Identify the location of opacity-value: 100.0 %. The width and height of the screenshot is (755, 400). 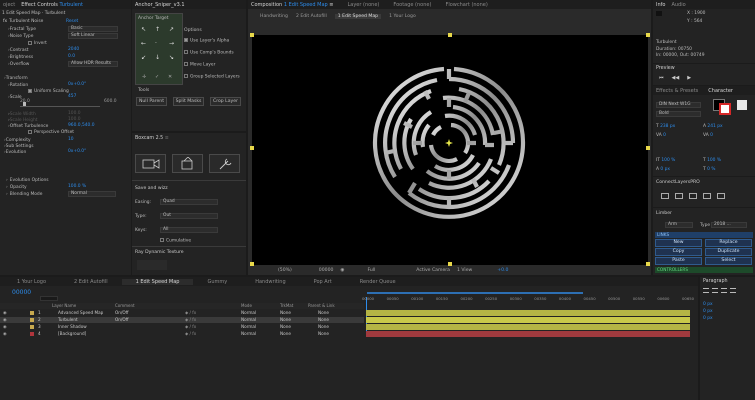
(77, 186).